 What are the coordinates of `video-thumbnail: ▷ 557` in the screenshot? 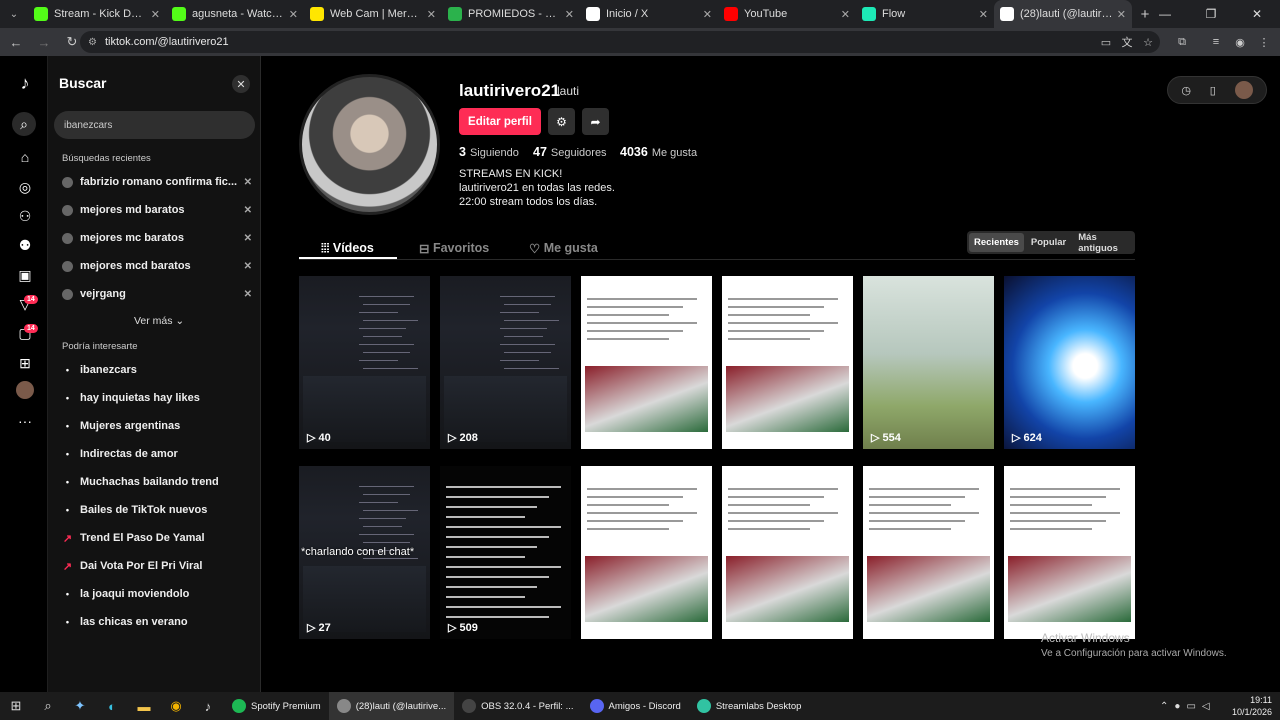 It's located at (646, 362).